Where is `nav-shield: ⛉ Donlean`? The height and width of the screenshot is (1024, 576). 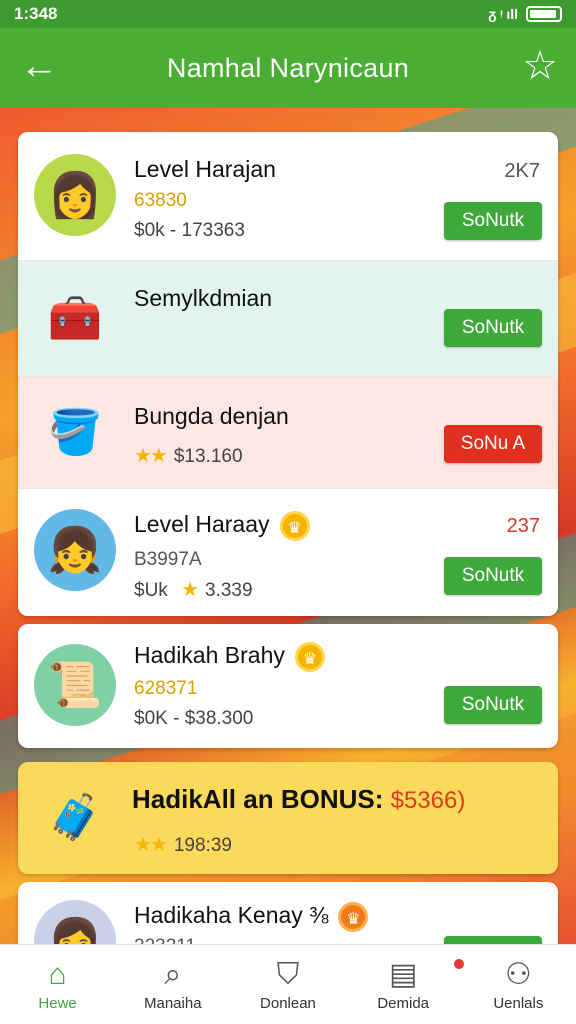 nav-shield: ⛉ Donlean is located at coordinates (288, 984).